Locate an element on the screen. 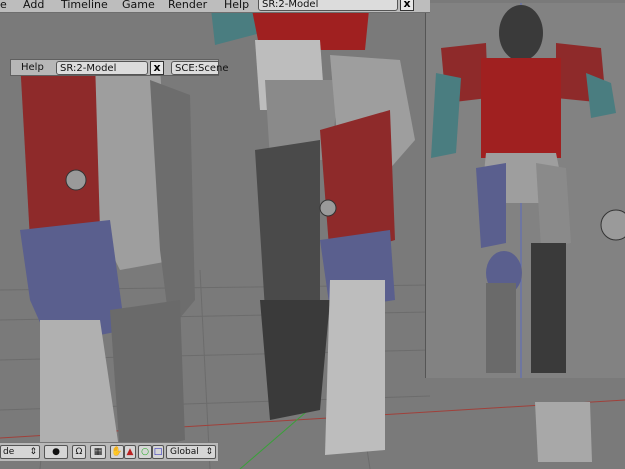 The width and height of the screenshot is (625, 469). draw-type-select: ● is located at coordinates (56, 452).